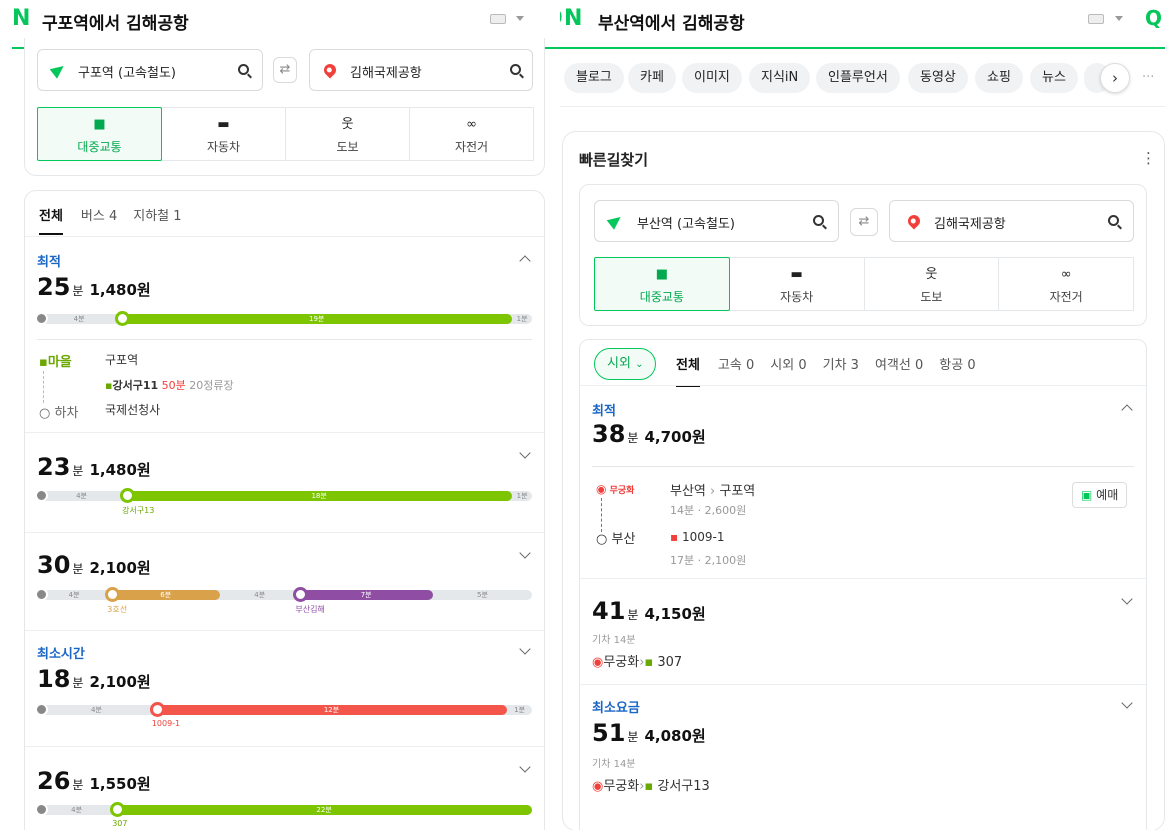  What do you see at coordinates (649, 434) in the screenshot?
I see `route-time: 38 분 4,700원` at bounding box center [649, 434].